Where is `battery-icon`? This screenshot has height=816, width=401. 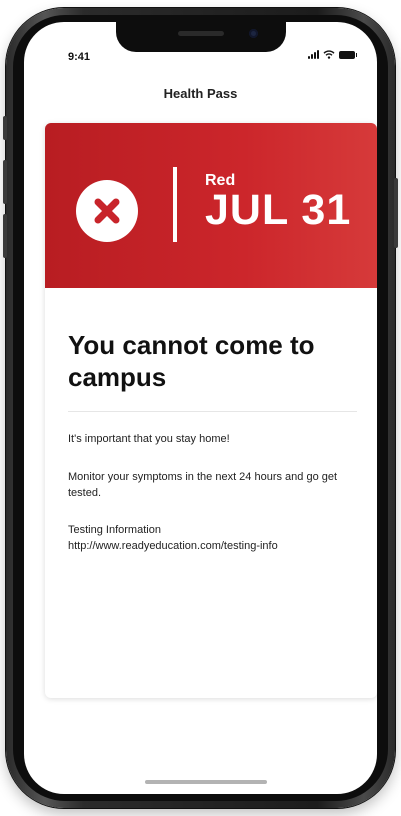
battery-icon is located at coordinates (348, 55).